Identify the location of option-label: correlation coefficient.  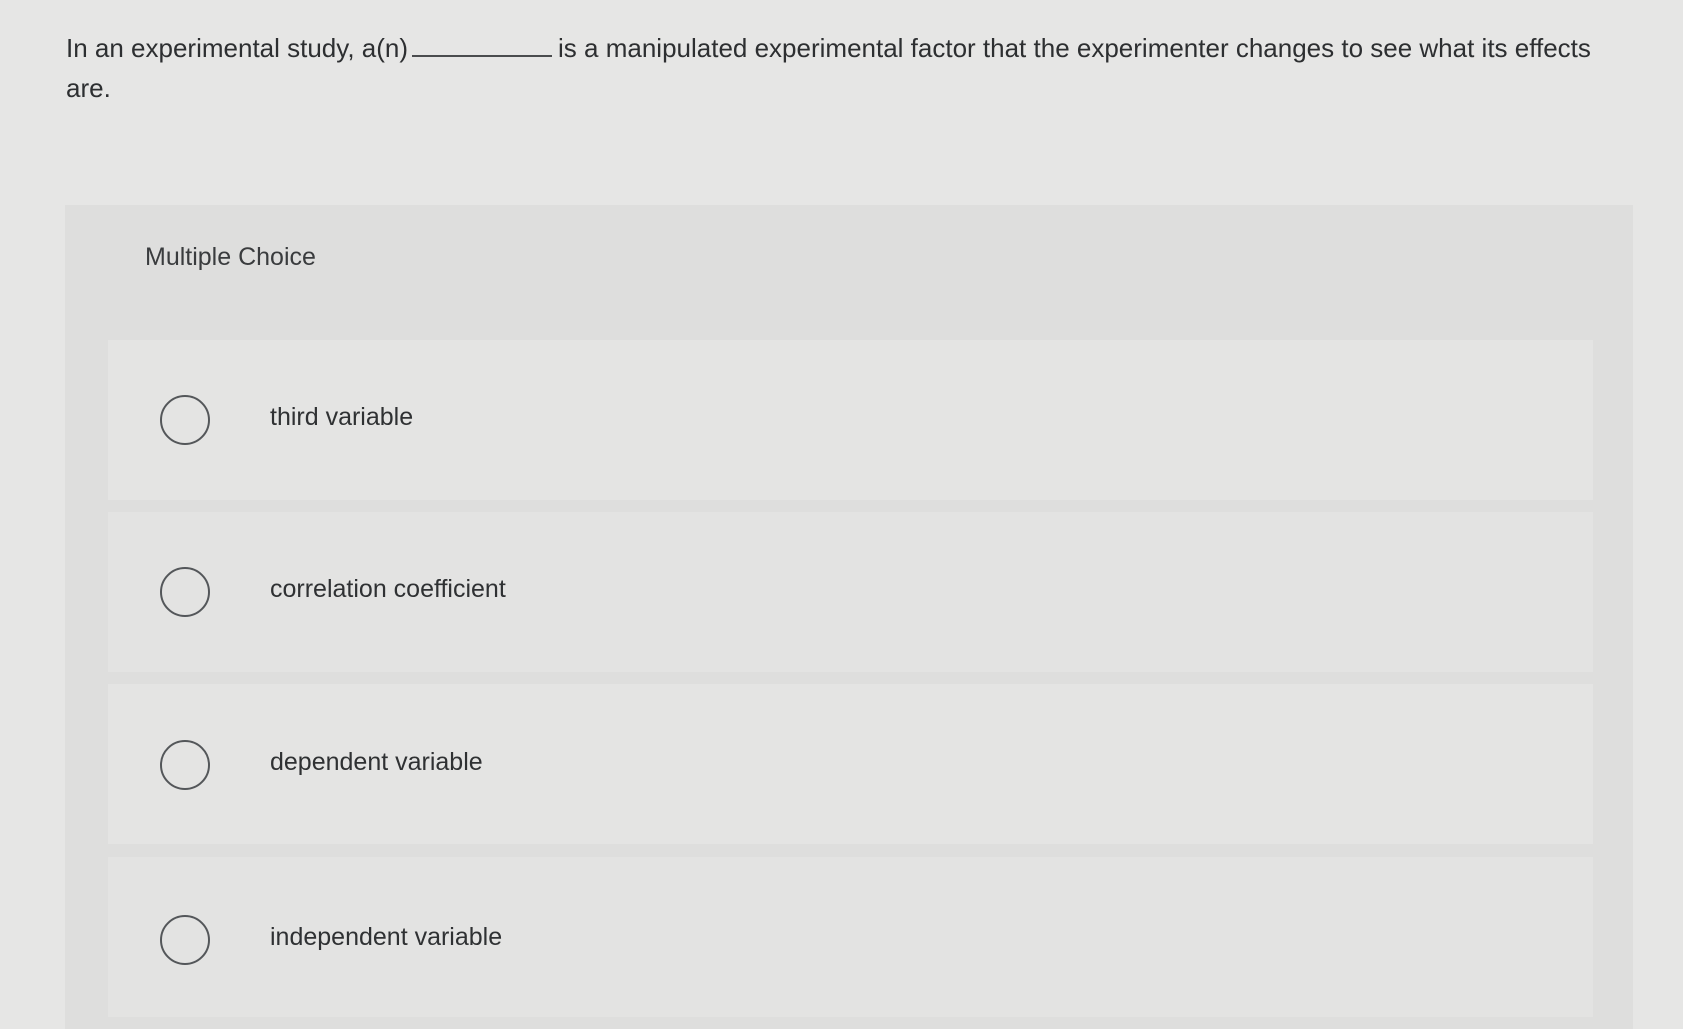
(388, 589).